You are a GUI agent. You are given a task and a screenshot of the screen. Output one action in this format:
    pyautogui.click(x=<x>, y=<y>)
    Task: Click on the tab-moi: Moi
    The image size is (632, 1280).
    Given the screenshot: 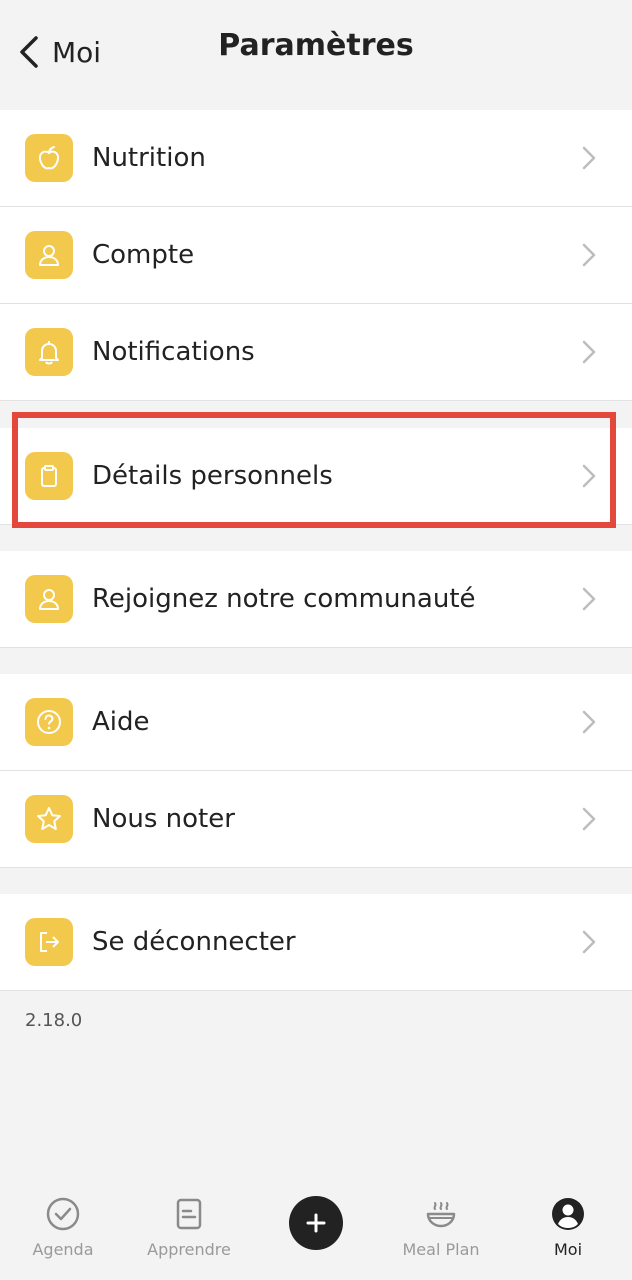 What is the action you would take?
    pyautogui.click(x=568, y=1227)
    